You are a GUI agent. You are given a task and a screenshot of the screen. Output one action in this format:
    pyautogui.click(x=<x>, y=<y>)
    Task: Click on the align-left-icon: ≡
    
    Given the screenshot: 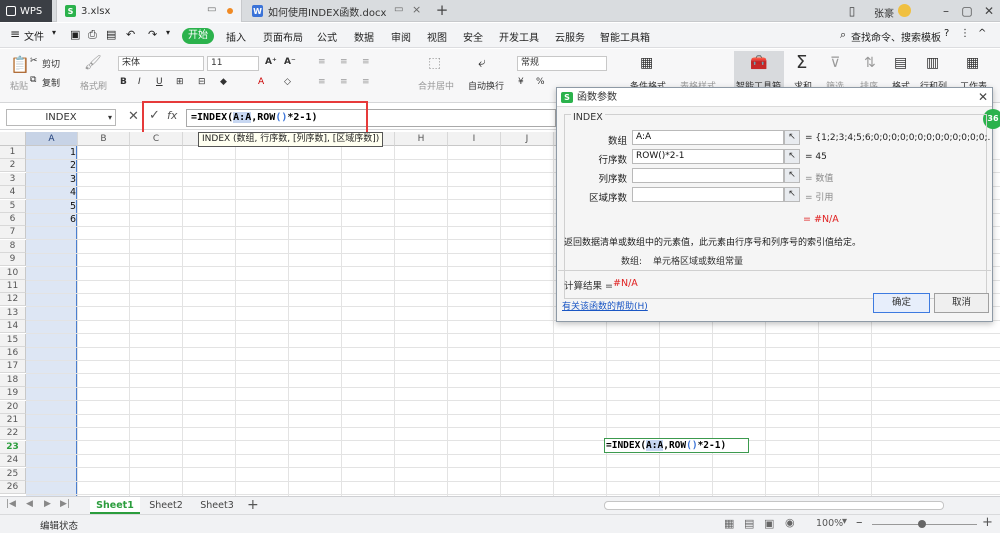 What is the action you would take?
    pyautogui.click(x=322, y=82)
    